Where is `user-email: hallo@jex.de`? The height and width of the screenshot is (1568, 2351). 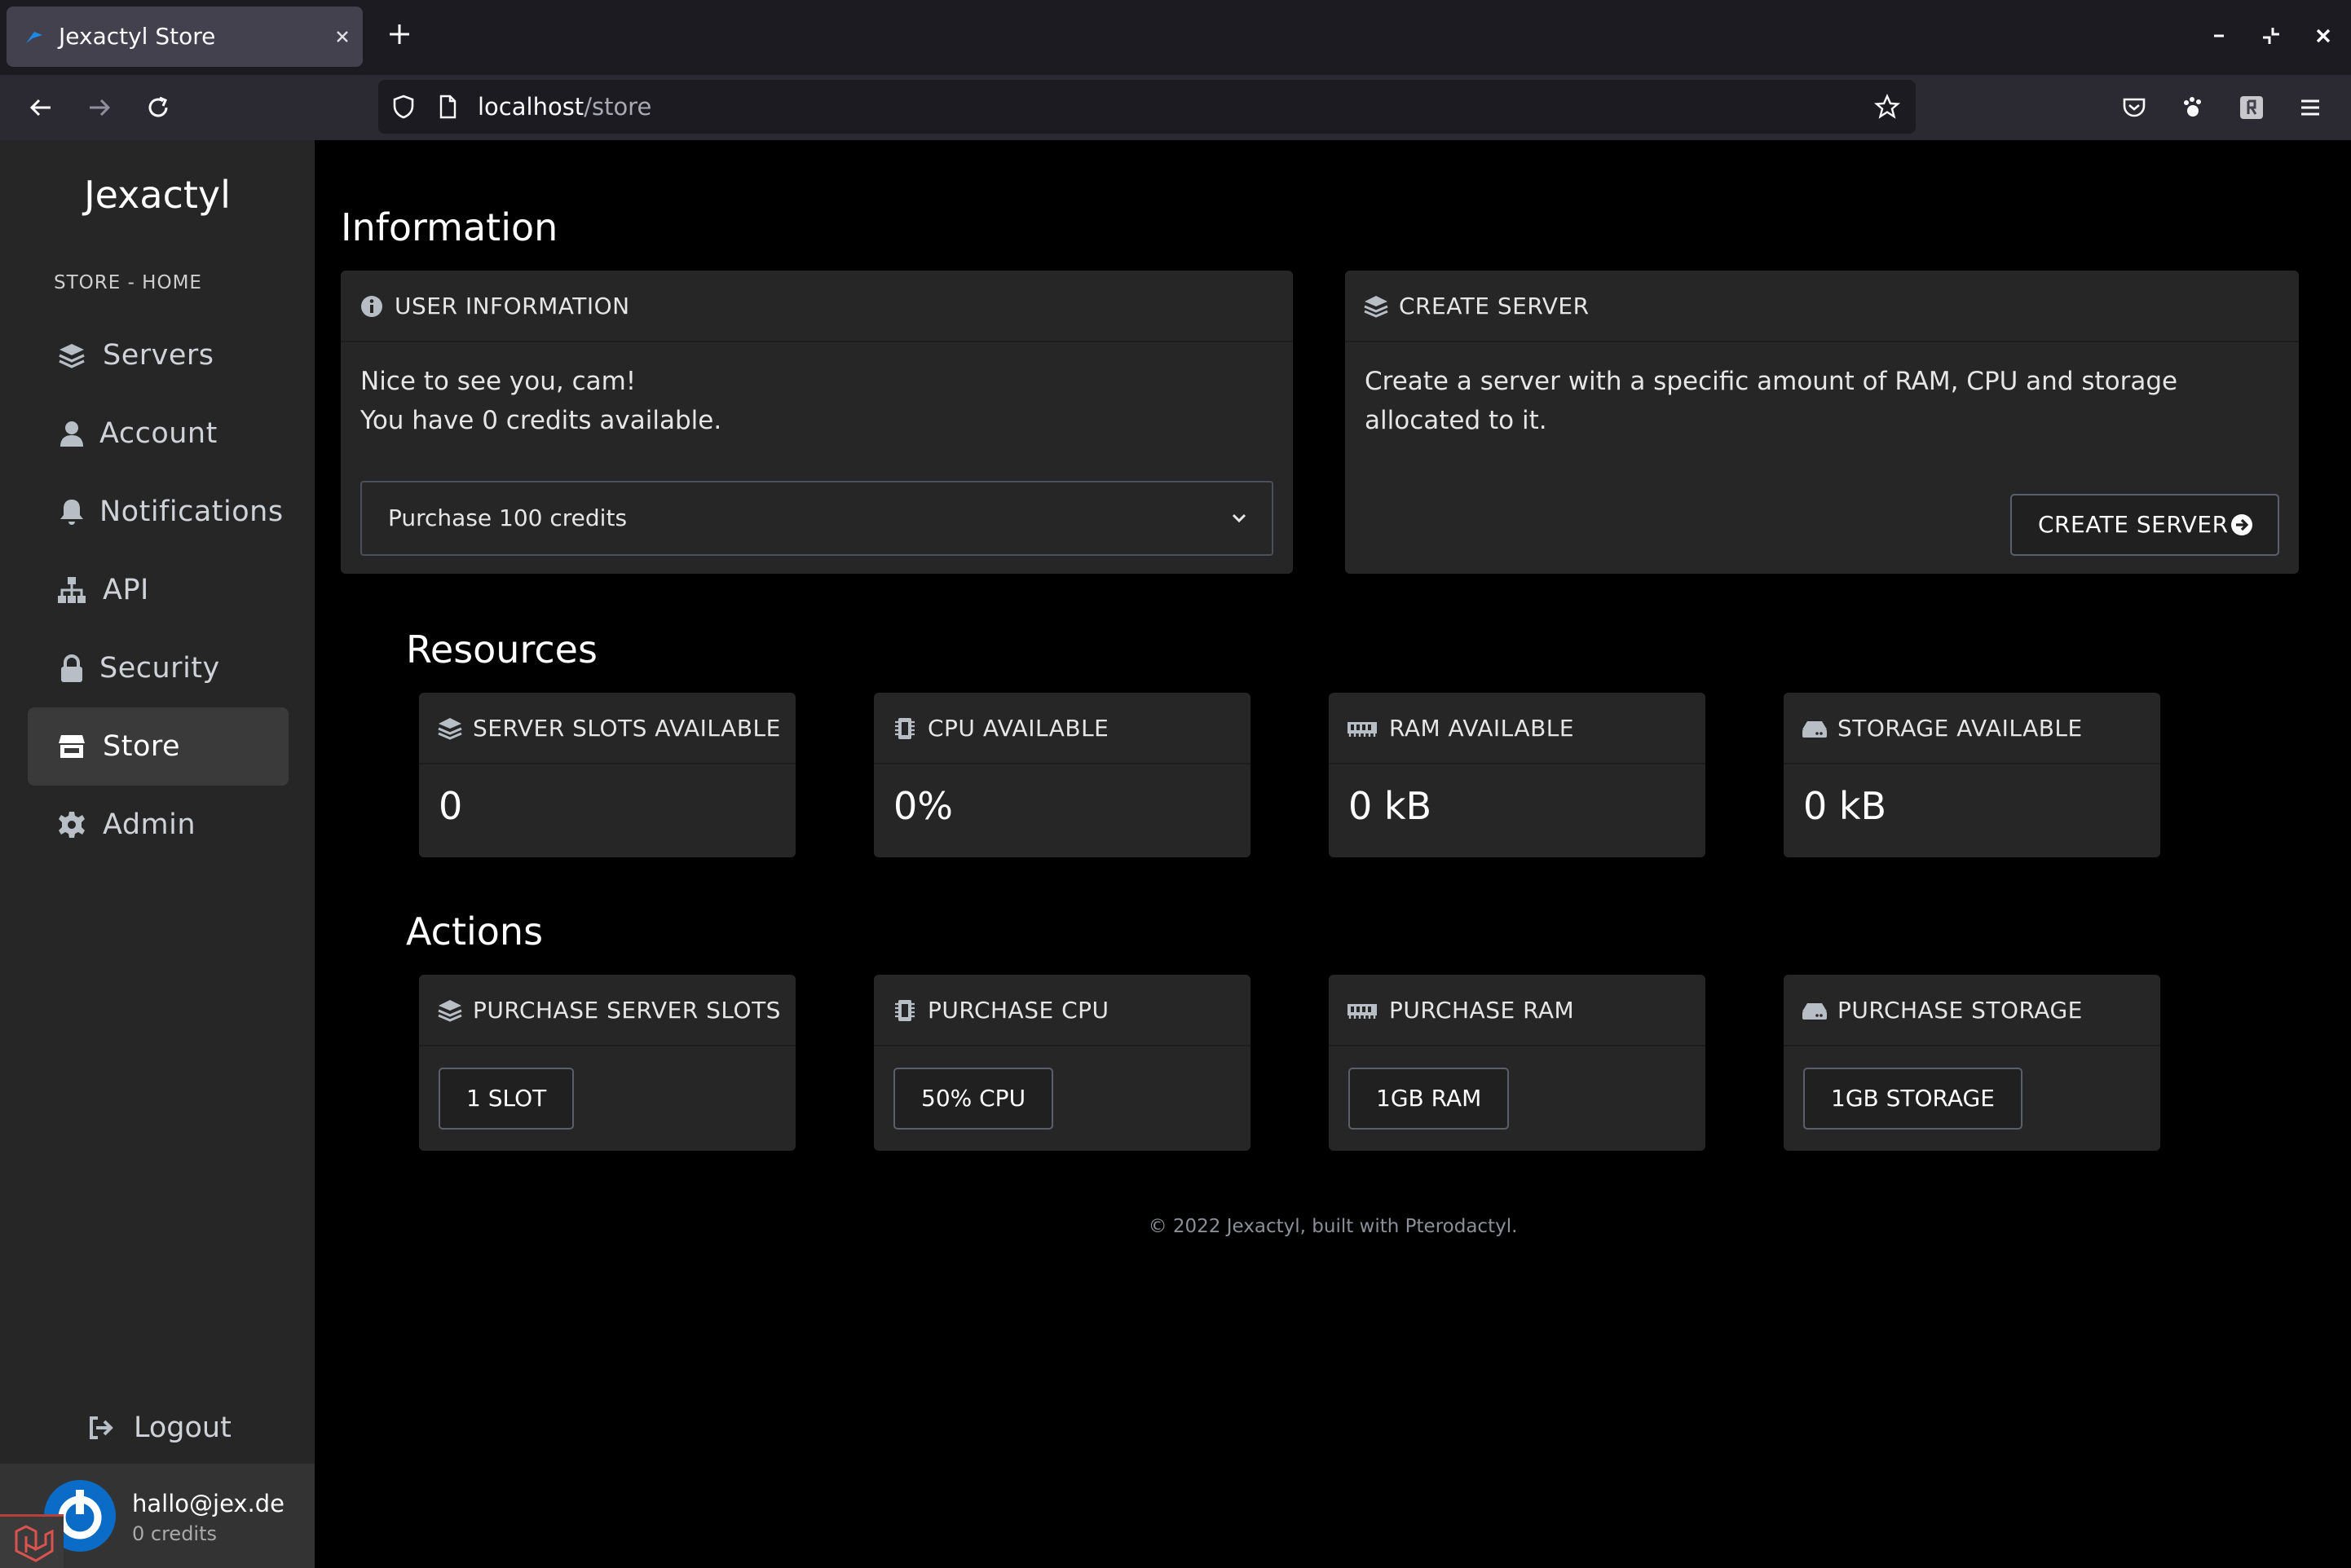 user-email: hallo@jex.de is located at coordinates (208, 1503).